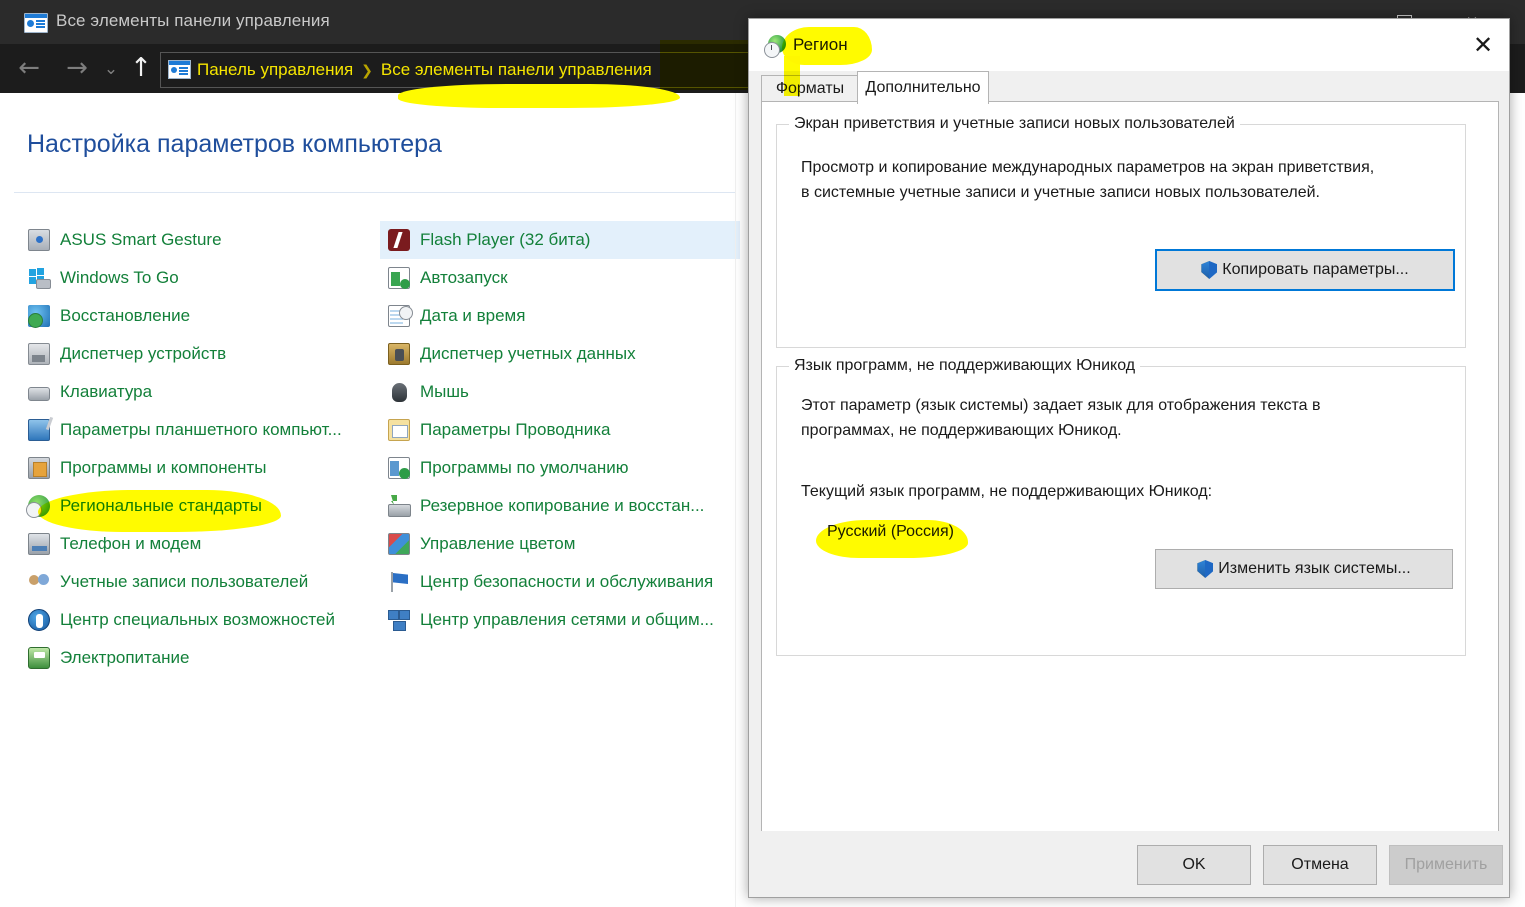  What do you see at coordinates (498, 543) in the screenshot?
I see `item-label: Управление цветом` at bounding box center [498, 543].